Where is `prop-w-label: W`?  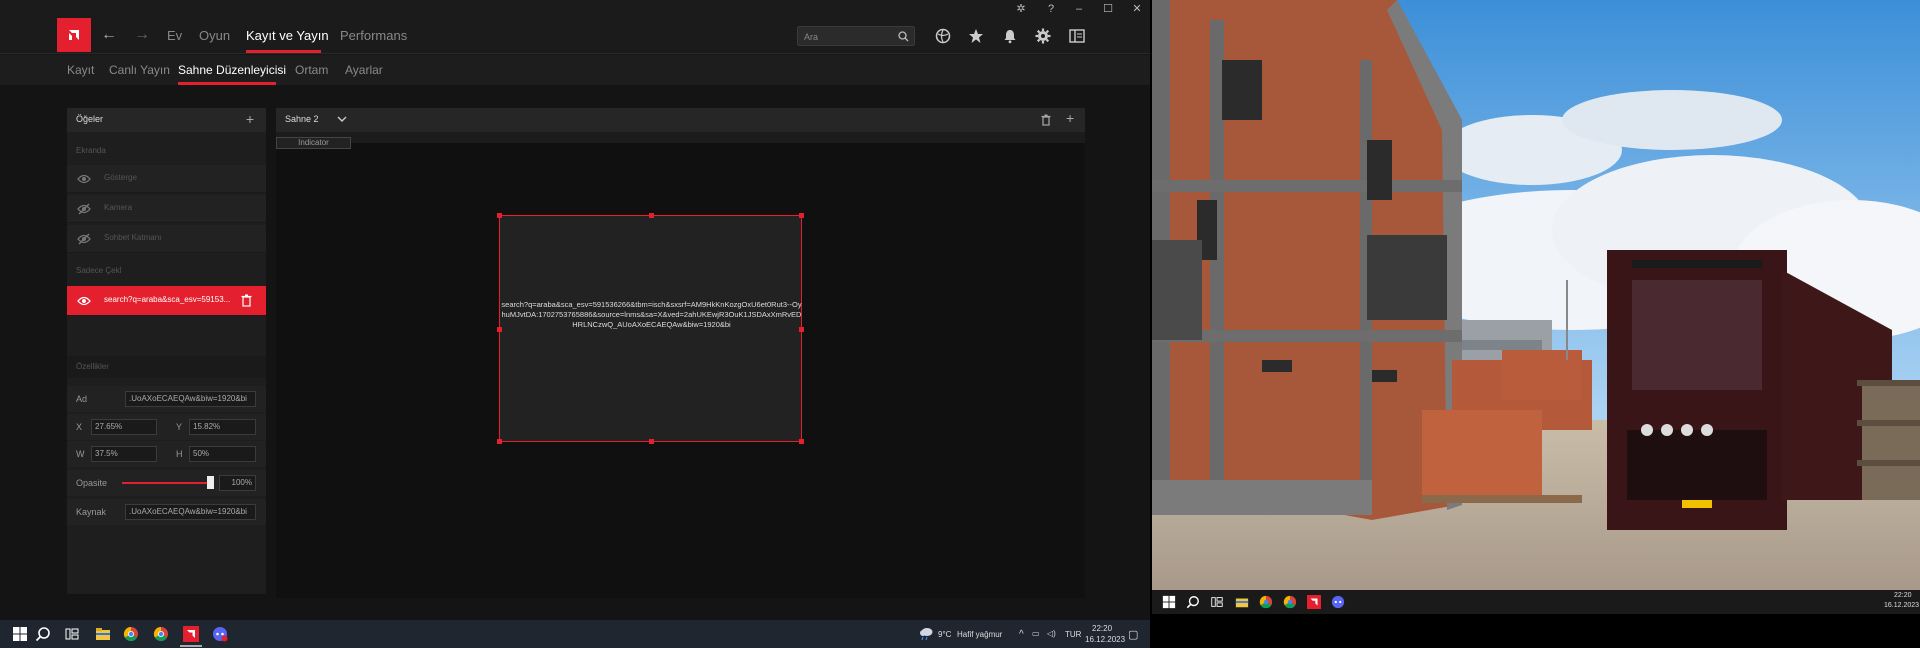 prop-w-label: W is located at coordinates (80, 454).